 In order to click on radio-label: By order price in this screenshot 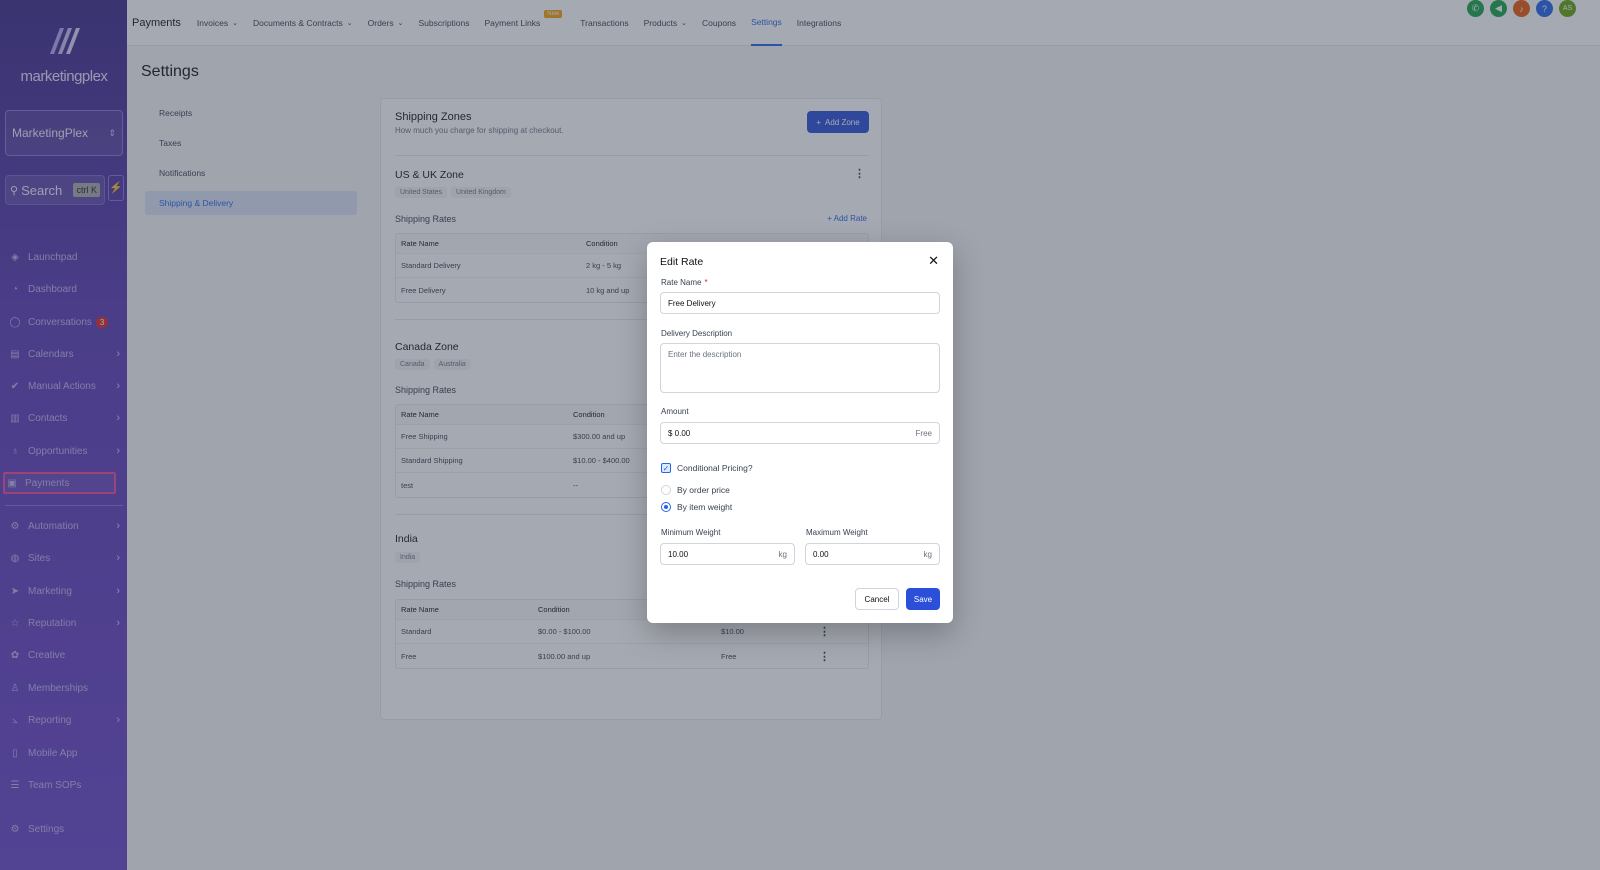, I will do `click(703, 490)`.